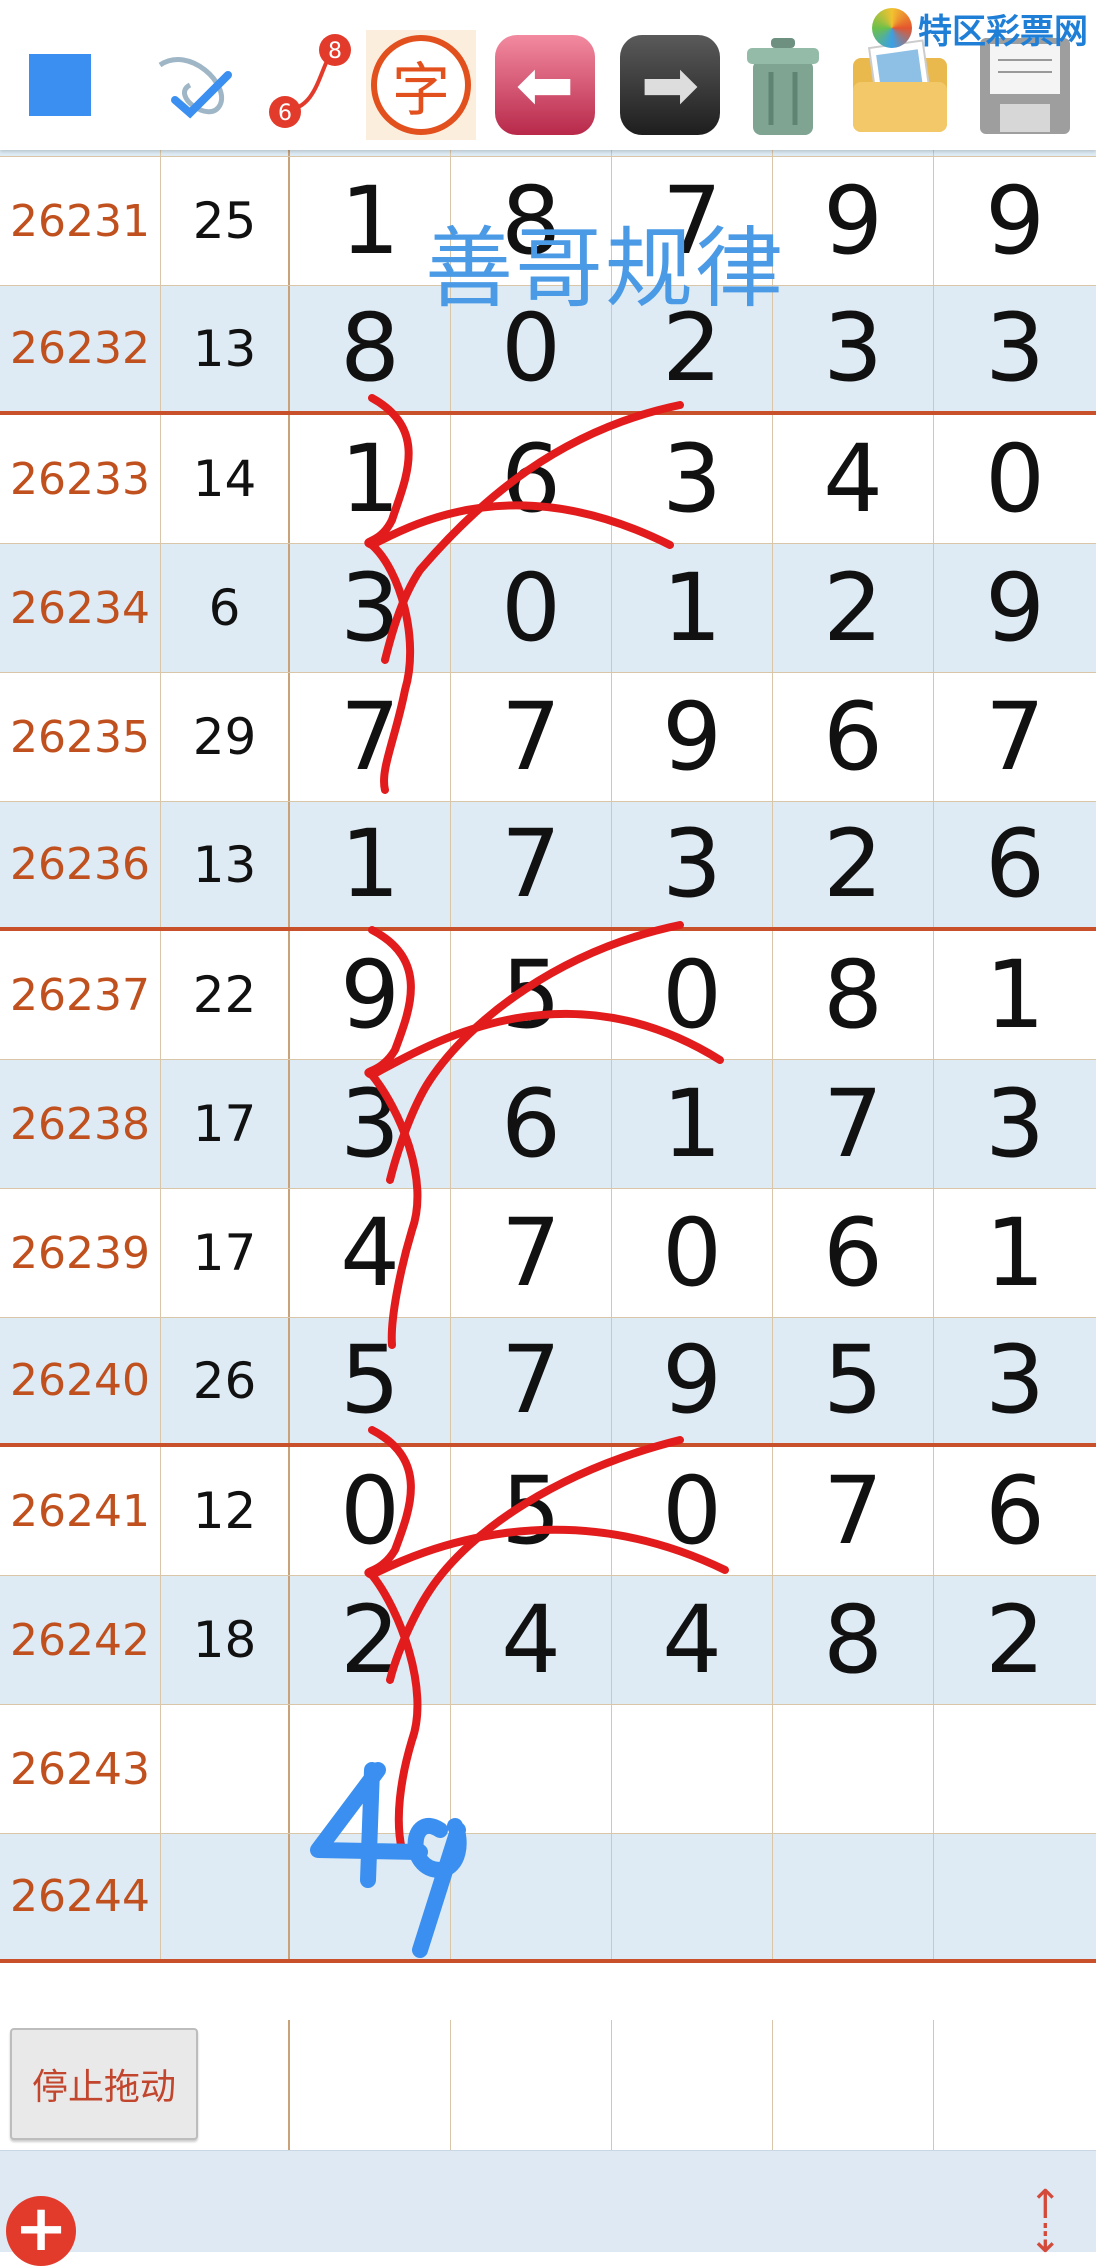 This screenshot has height=2266, width=1096. What do you see at coordinates (80, 1769) in the screenshot?
I see `issue-number: 26243` at bounding box center [80, 1769].